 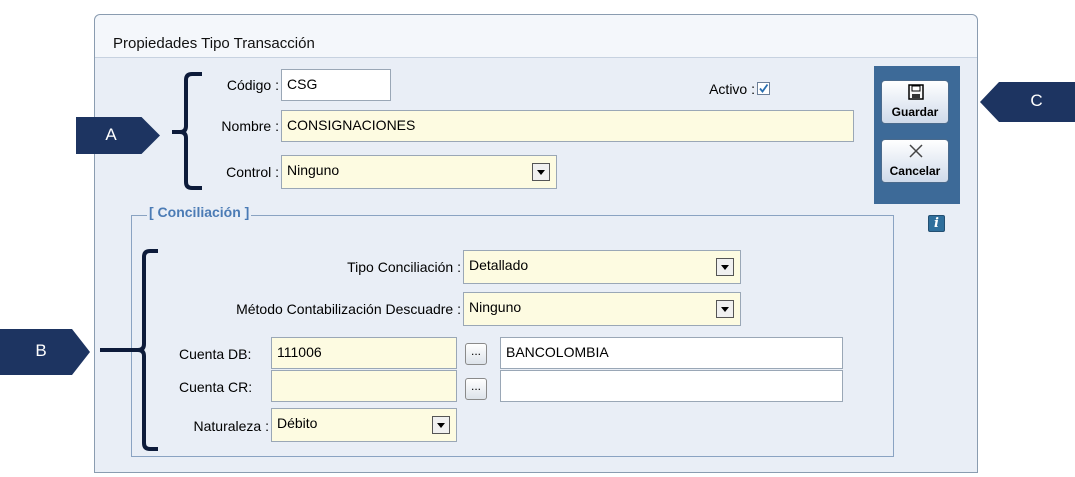 I want to click on annotation-overlay, so click(x=151, y=261).